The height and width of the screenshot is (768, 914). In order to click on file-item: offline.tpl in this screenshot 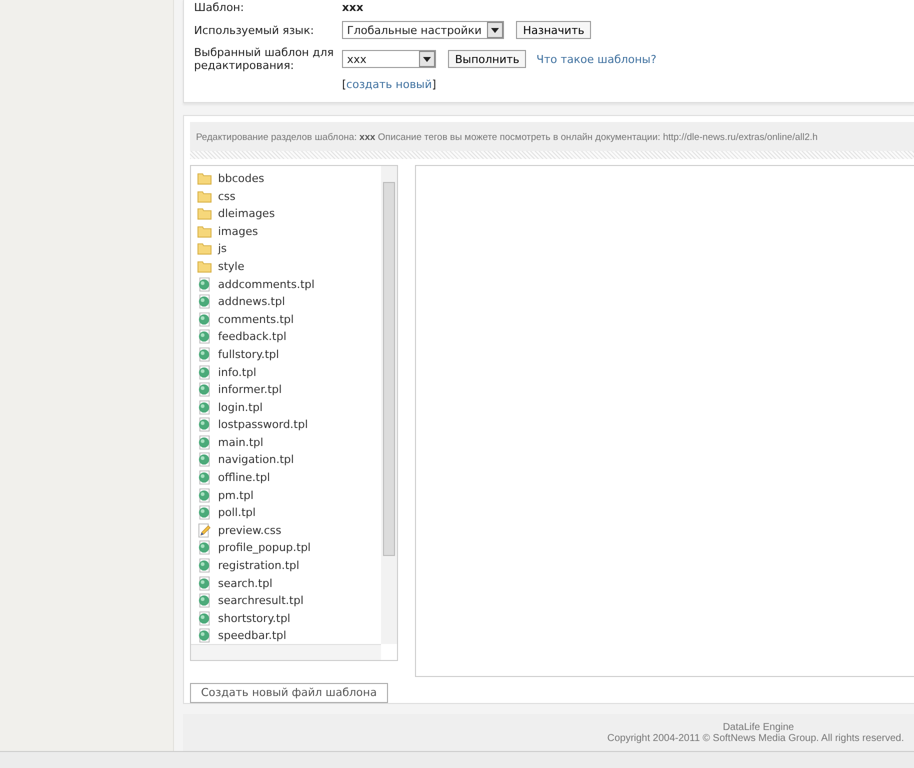, I will do `click(233, 477)`.